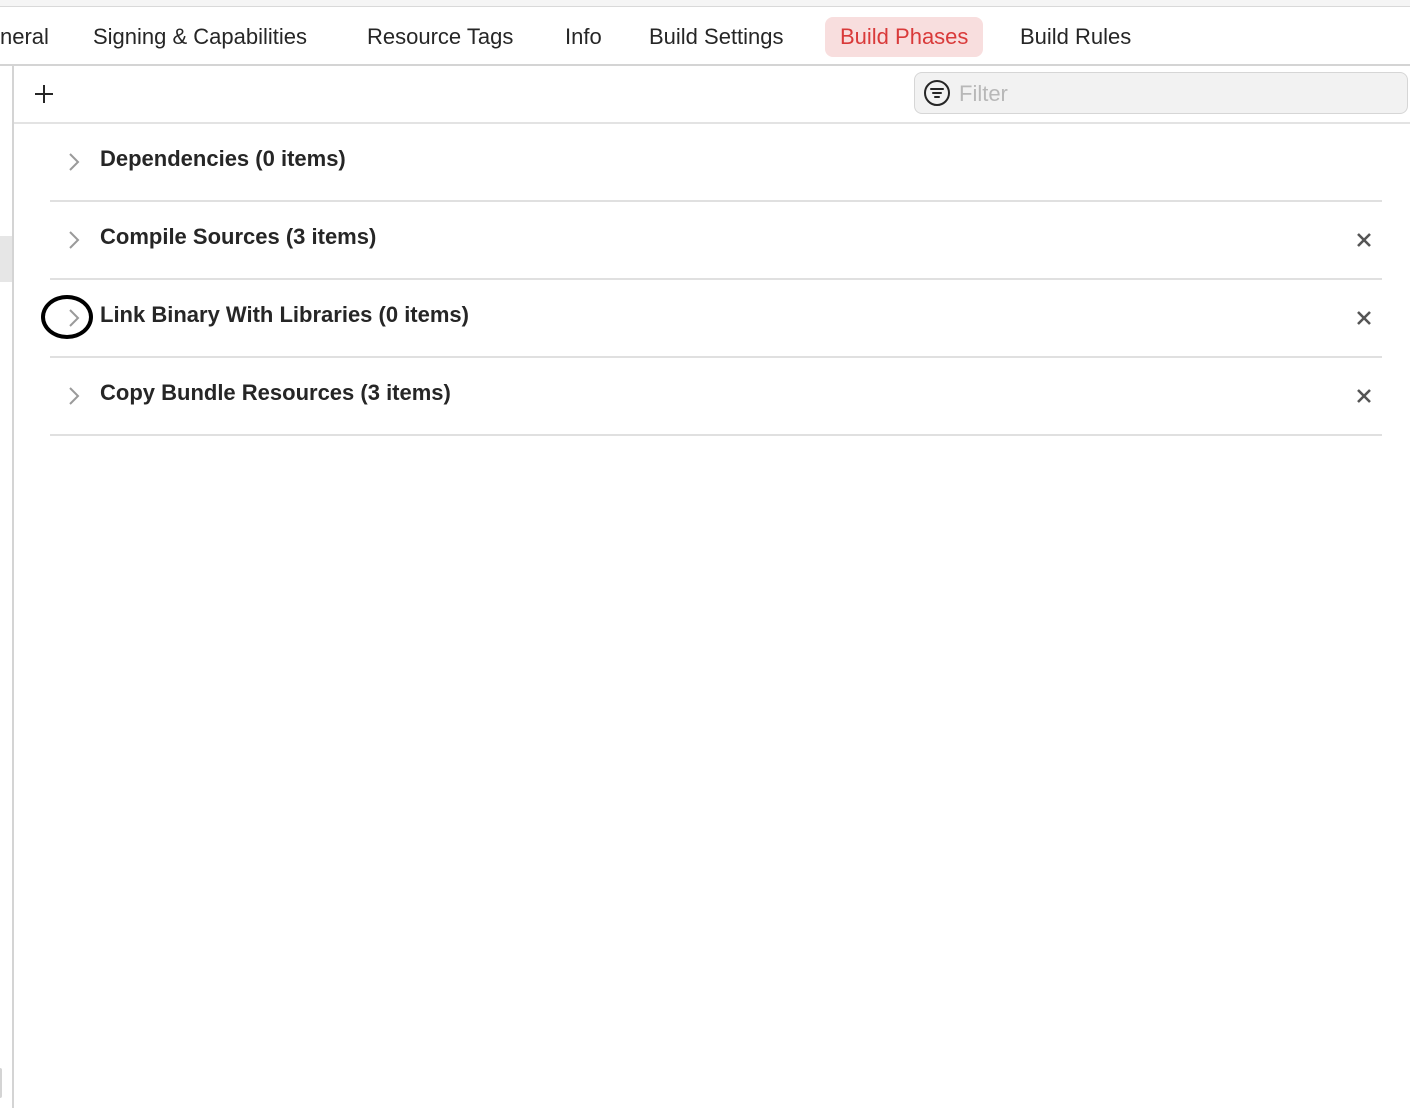 The height and width of the screenshot is (1108, 1410). Describe the element at coordinates (716, 319) in the screenshot. I see `phase-row-link-binary: Link Binary With Libraries (0 items)` at that location.